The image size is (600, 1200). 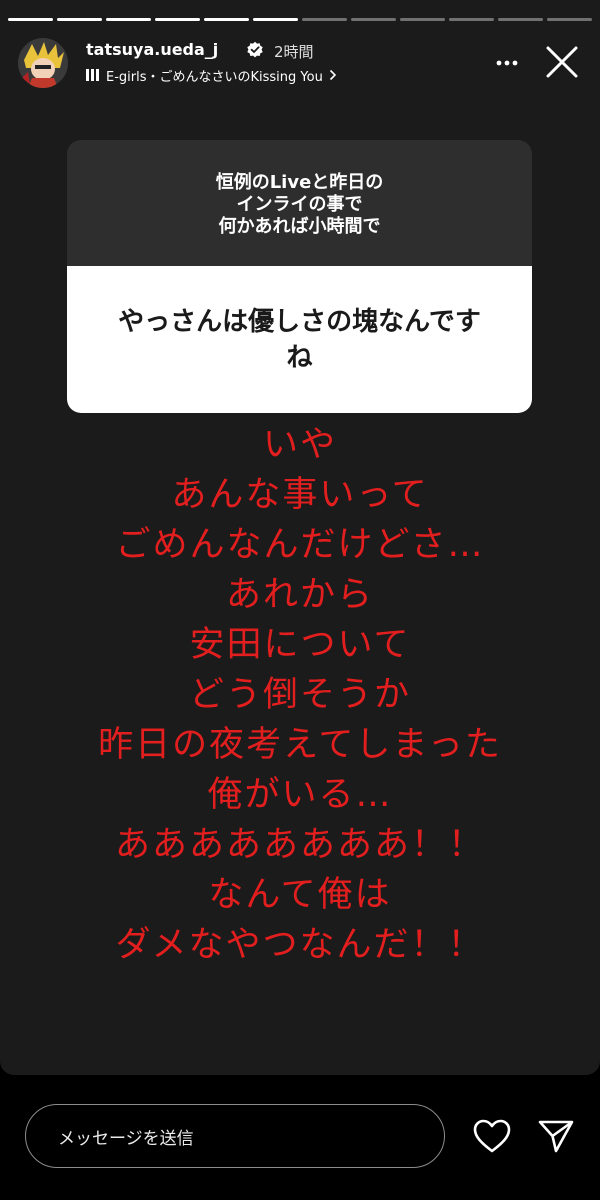 I want to click on music-attribution: E-girls・ごめんなさいのKissing You, so click(x=211, y=75).